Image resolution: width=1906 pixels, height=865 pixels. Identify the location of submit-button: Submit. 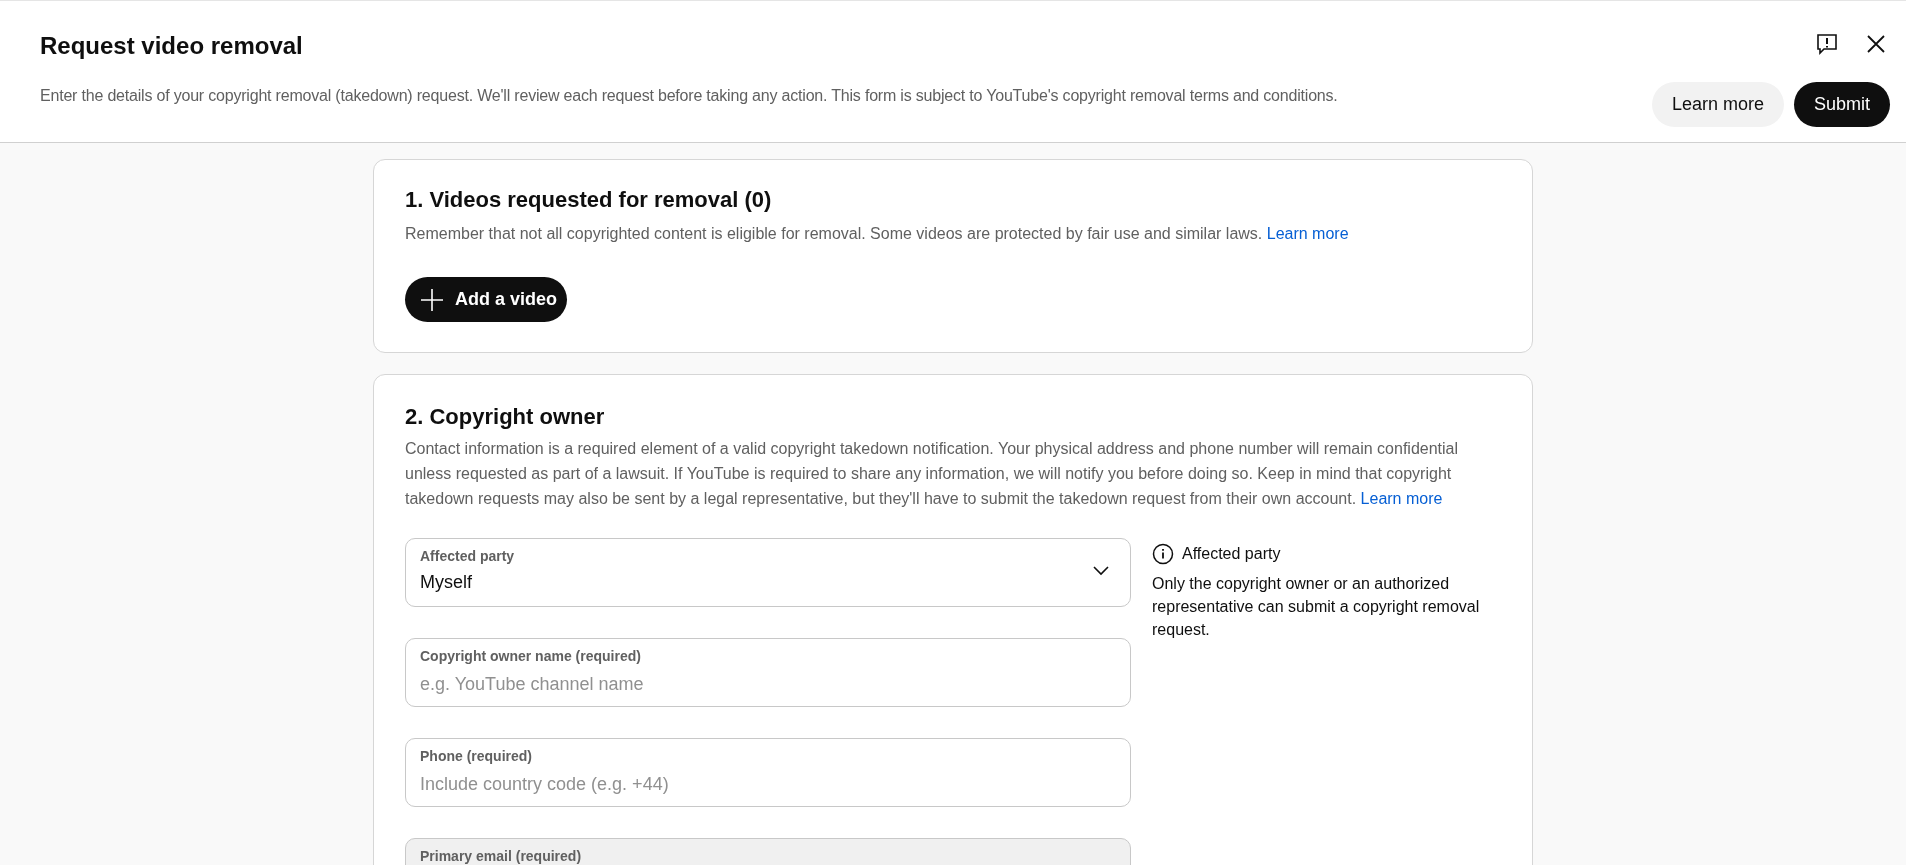
(1841, 104).